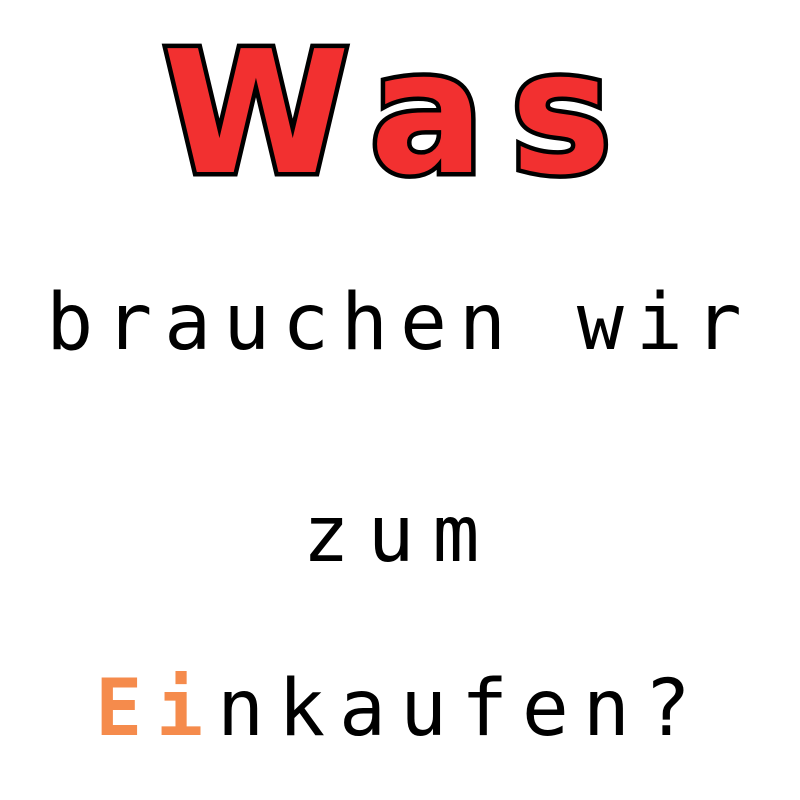 This screenshot has width=800, height=800. I want to click on text-line-brauchen-wir: brauchen wir, so click(400, 323).